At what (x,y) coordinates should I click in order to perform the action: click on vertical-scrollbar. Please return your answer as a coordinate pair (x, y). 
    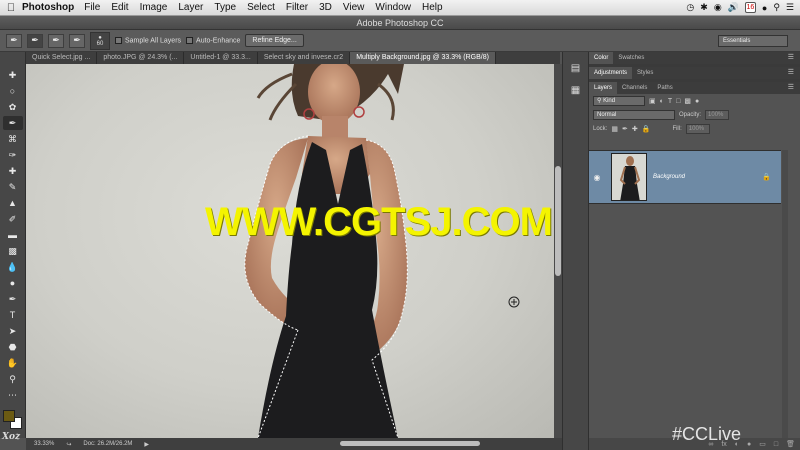
    Looking at the image, I should click on (558, 251).